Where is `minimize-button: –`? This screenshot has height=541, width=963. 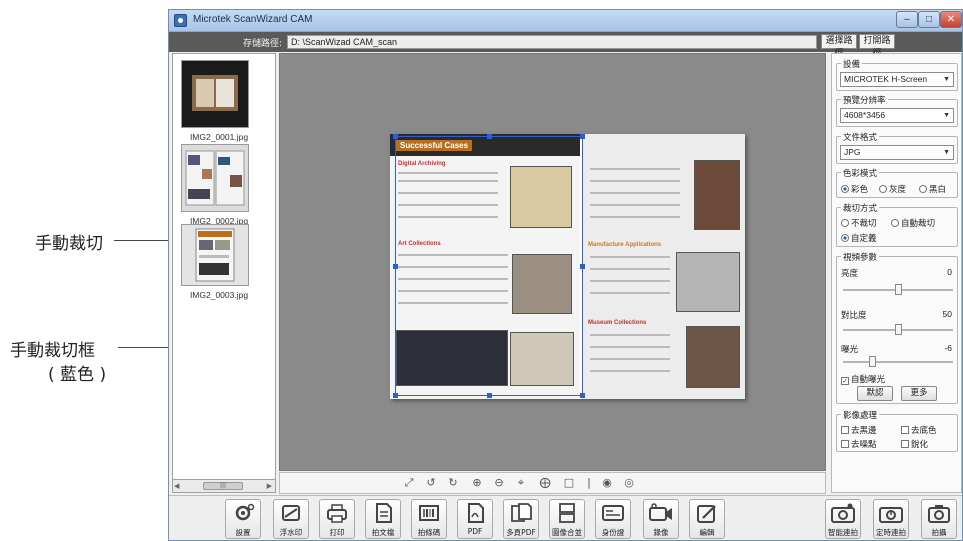 minimize-button: – is located at coordinates (907, 19).